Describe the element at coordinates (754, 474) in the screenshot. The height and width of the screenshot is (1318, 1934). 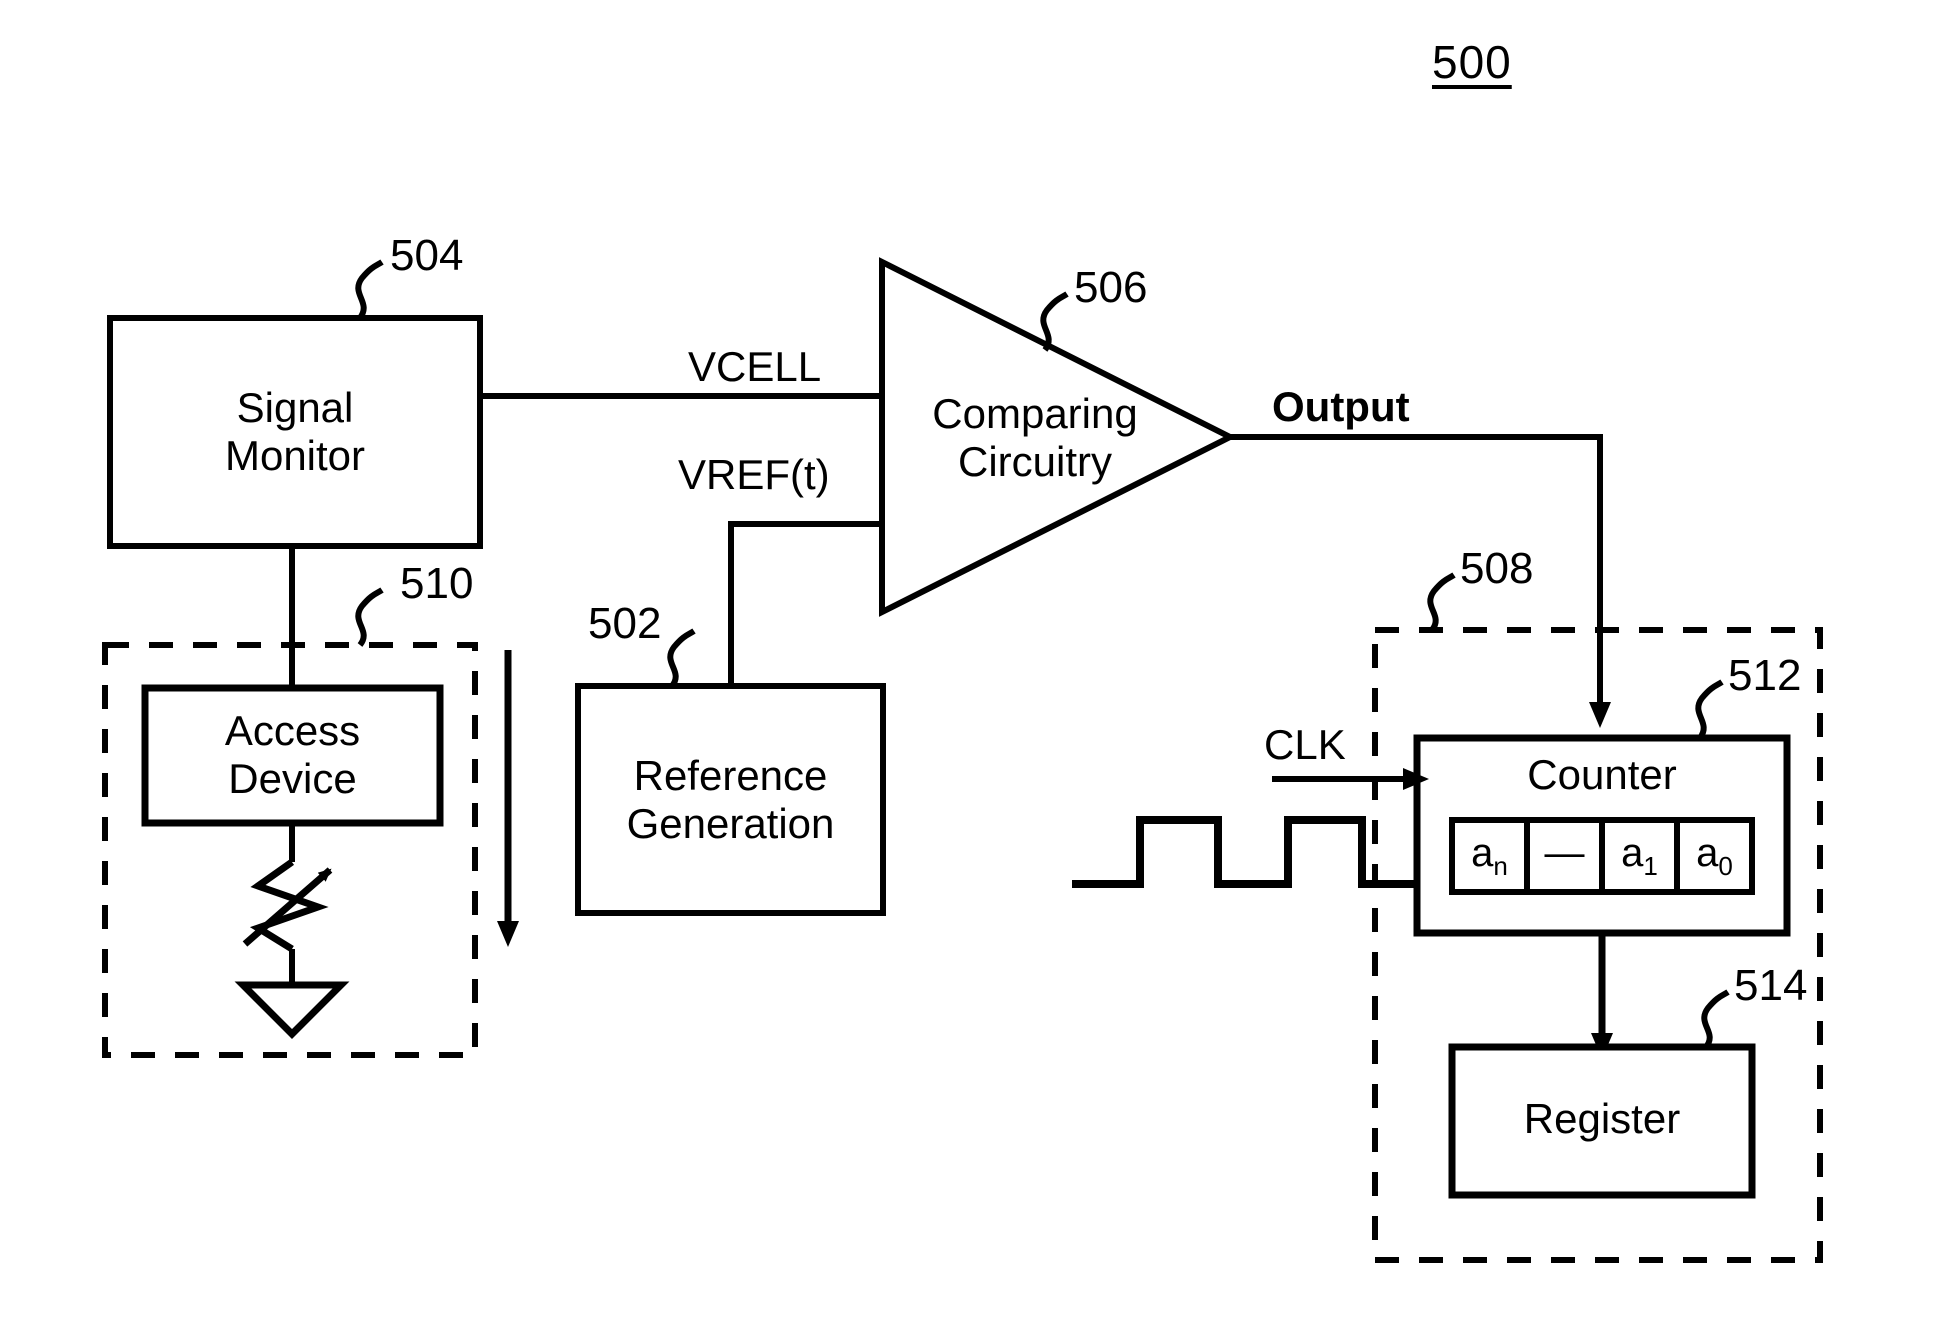
I see `signal-label-vref: VREF(t)` at that location.